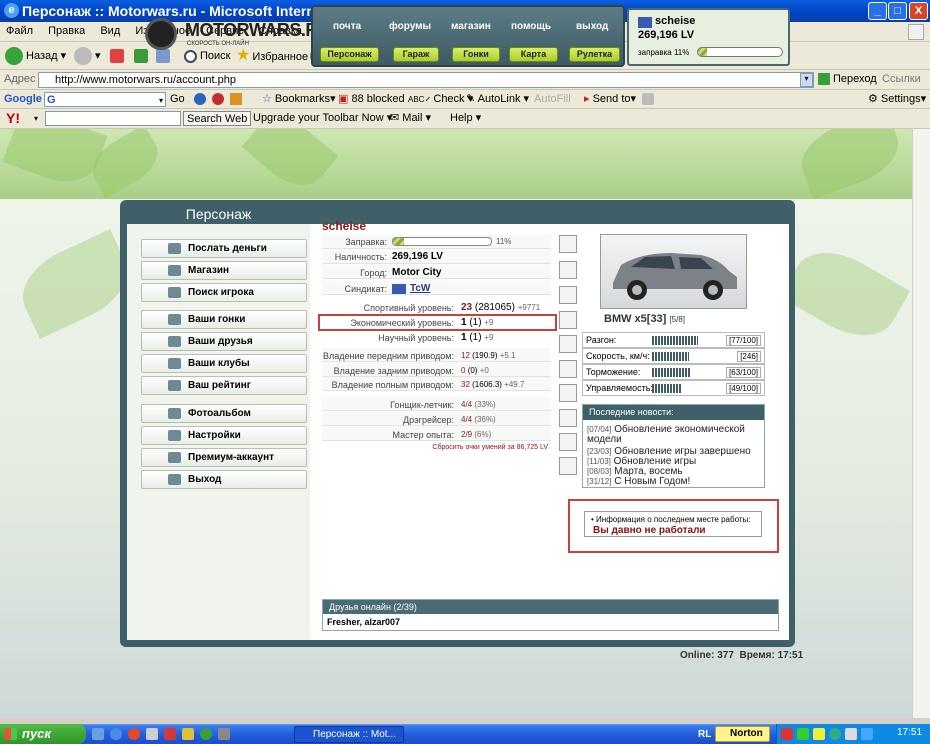 This screenshot has height=744, width=930. Describe the element at coordinates (897, 11) in the screenshot. I see `maximize-button: □` at that location.